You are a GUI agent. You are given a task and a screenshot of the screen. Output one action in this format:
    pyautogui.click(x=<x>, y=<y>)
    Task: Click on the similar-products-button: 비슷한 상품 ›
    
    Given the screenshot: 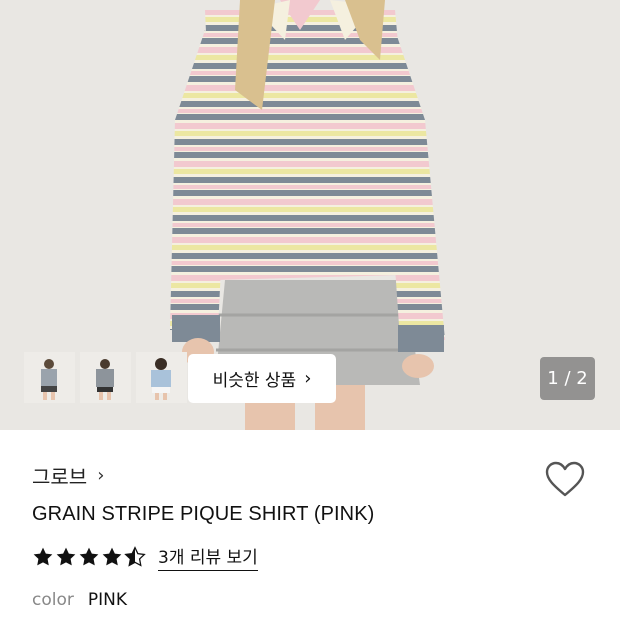 What is the action you would take?
    pyautogui.click(x=262, y=378)
    